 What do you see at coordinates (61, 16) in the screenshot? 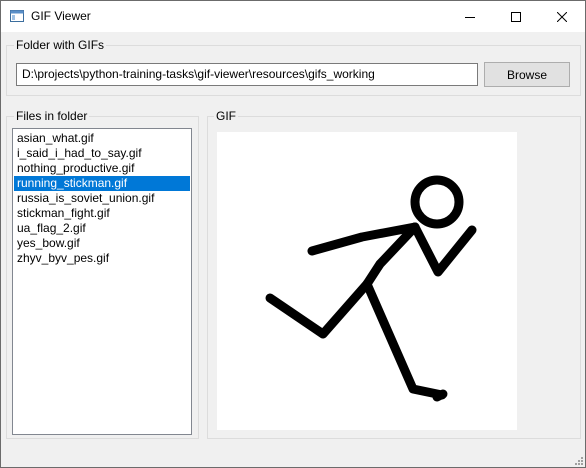
I see `window-title: GIF Viewer` at bounding box center [61, 16].